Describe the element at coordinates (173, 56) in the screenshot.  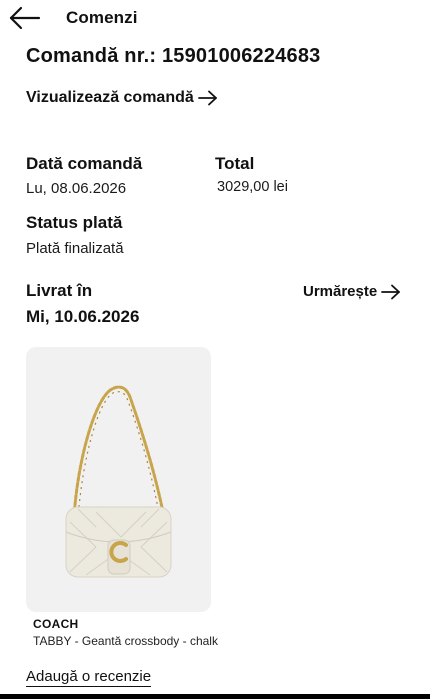
I see `order-number: Comandă nr.: 15901006224683` at that location.